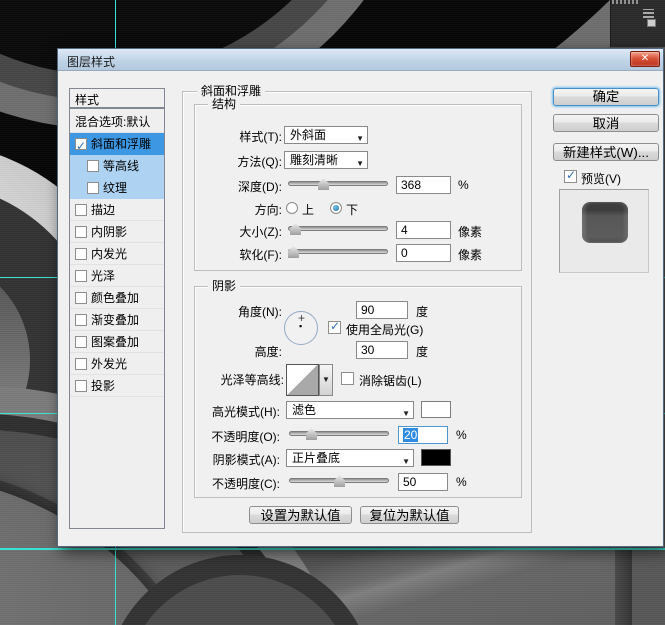 Image resolution: width=665 pixels, height=625 pixels. What do you see at coordinates (601, 179) in the screenshot?
I see `preview-label: 预览(V)` at bounding box center [601, 179].